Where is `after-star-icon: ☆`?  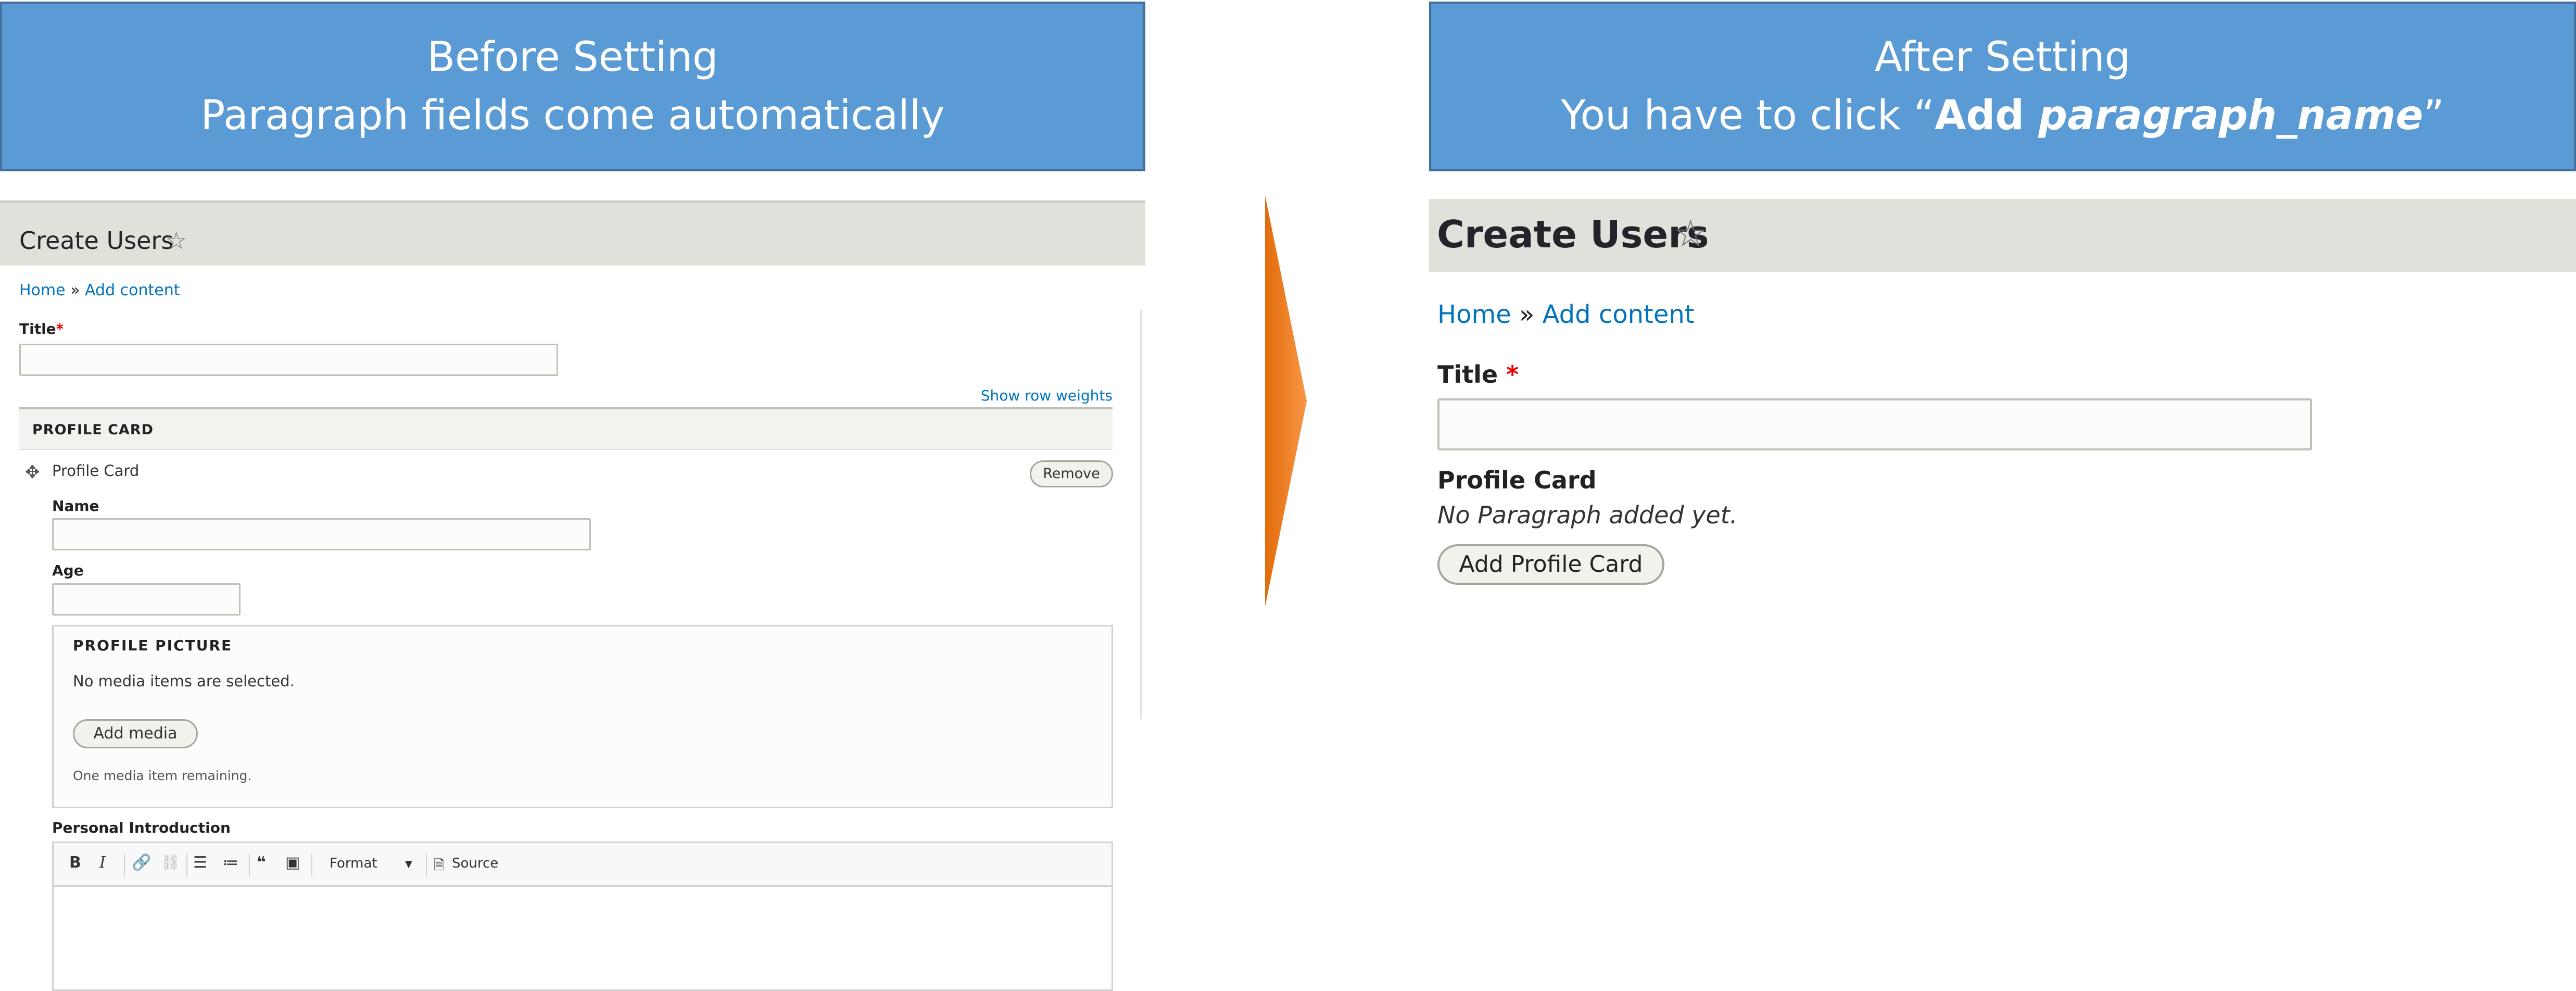
after-star-icon: ☆ is located at coordinates (1691, 233).